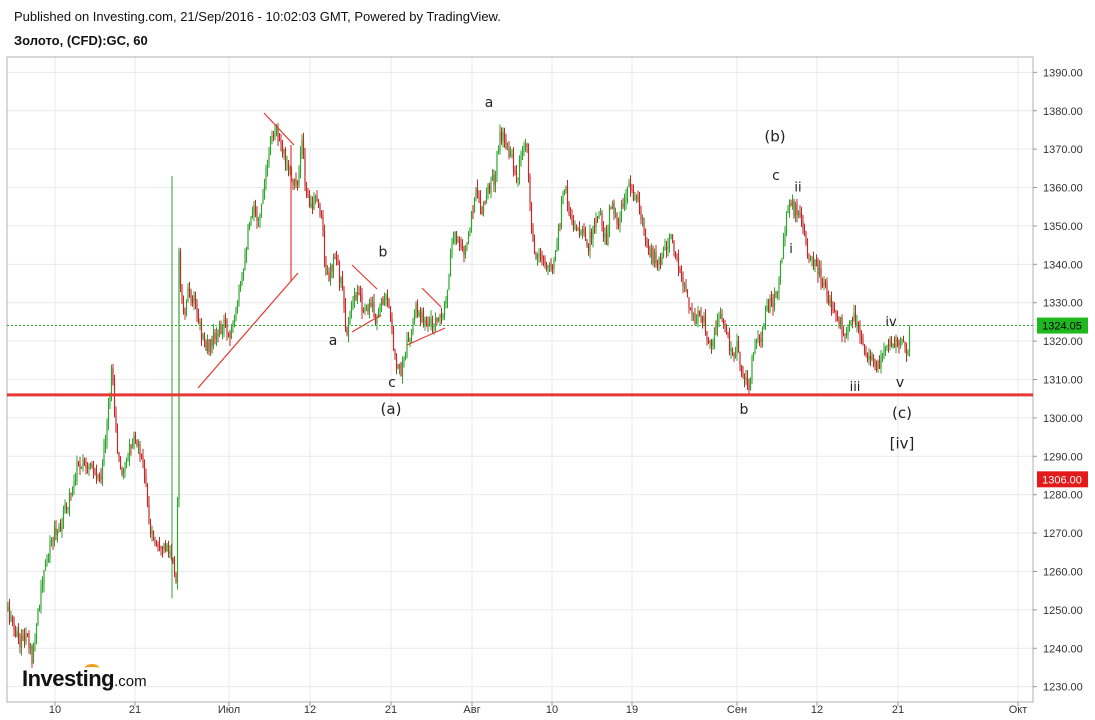  Describe the element at coordinates (900, 383) in the screenshot. I see `wave-label: v` at that location.